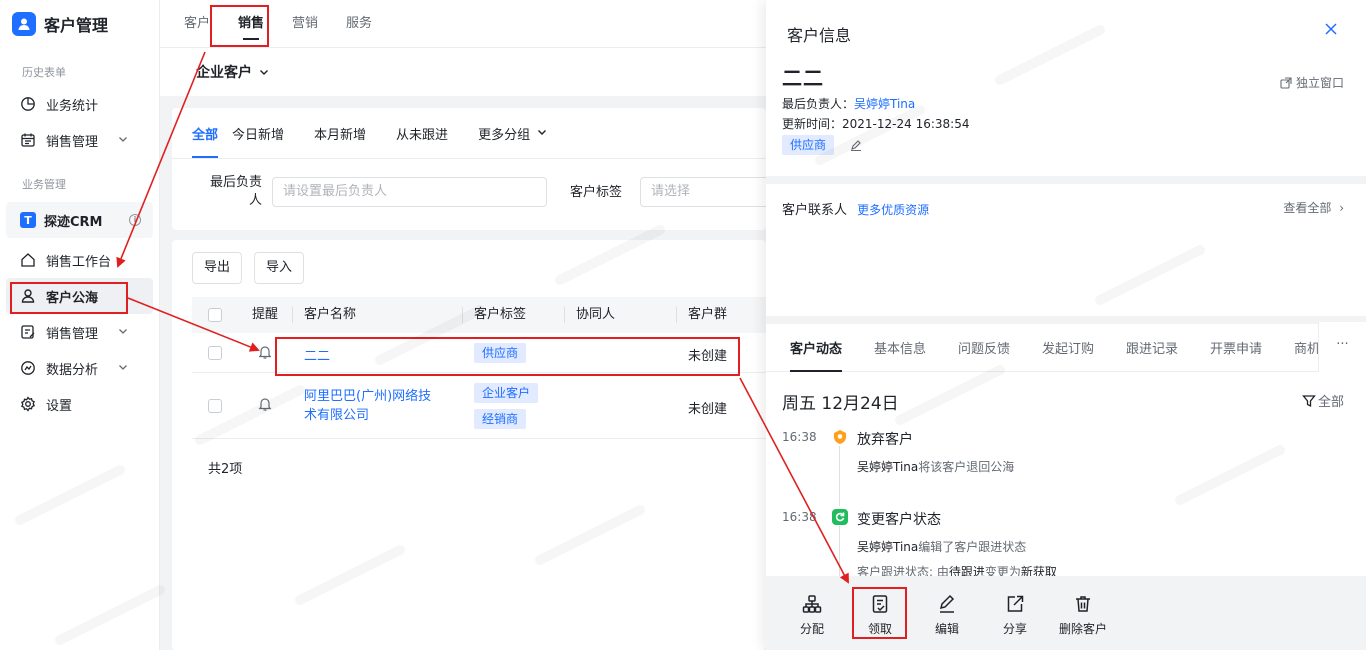  Describe the element at coordinates (1083, 615) in the screenshot. I see `delete-customer-button: 删除客户` at that location.